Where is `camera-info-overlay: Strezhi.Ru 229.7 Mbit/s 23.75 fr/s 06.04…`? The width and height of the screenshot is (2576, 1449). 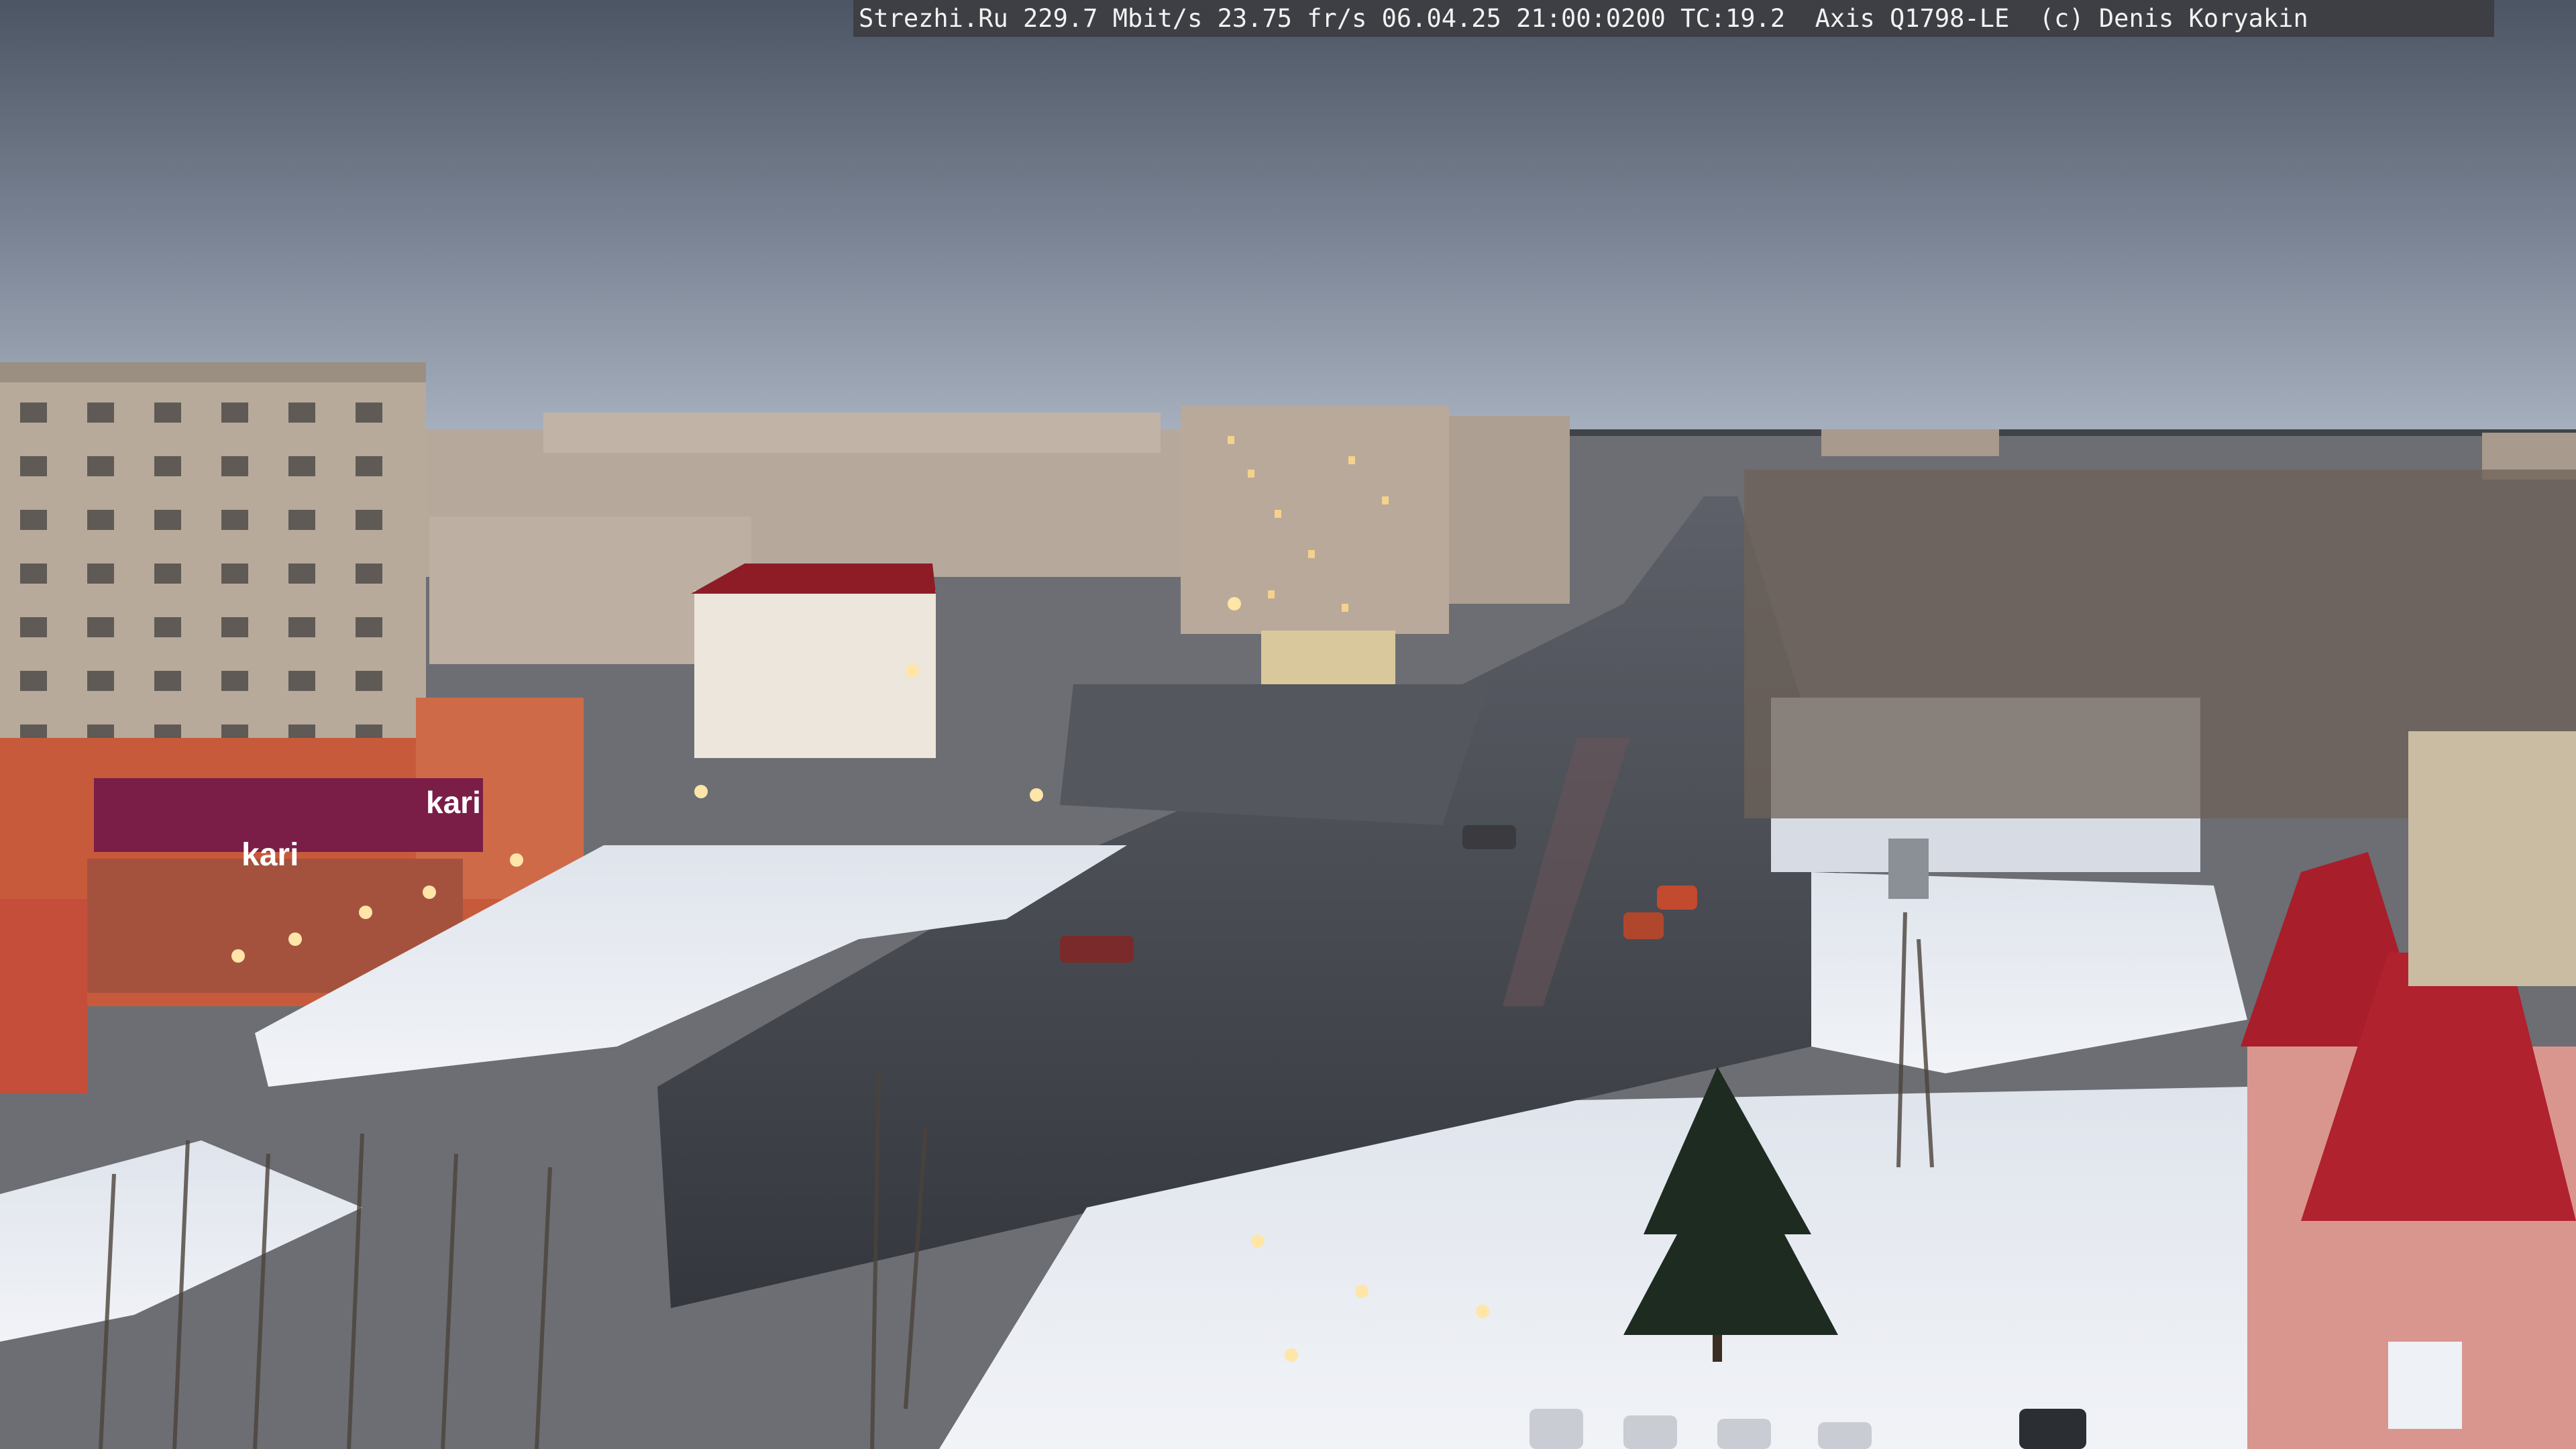
camera-info-overlay: Strezhi.Ru 229.7 Mbit/s 23.75 fr/s 06.04… is located at coordinates (1673, 18).